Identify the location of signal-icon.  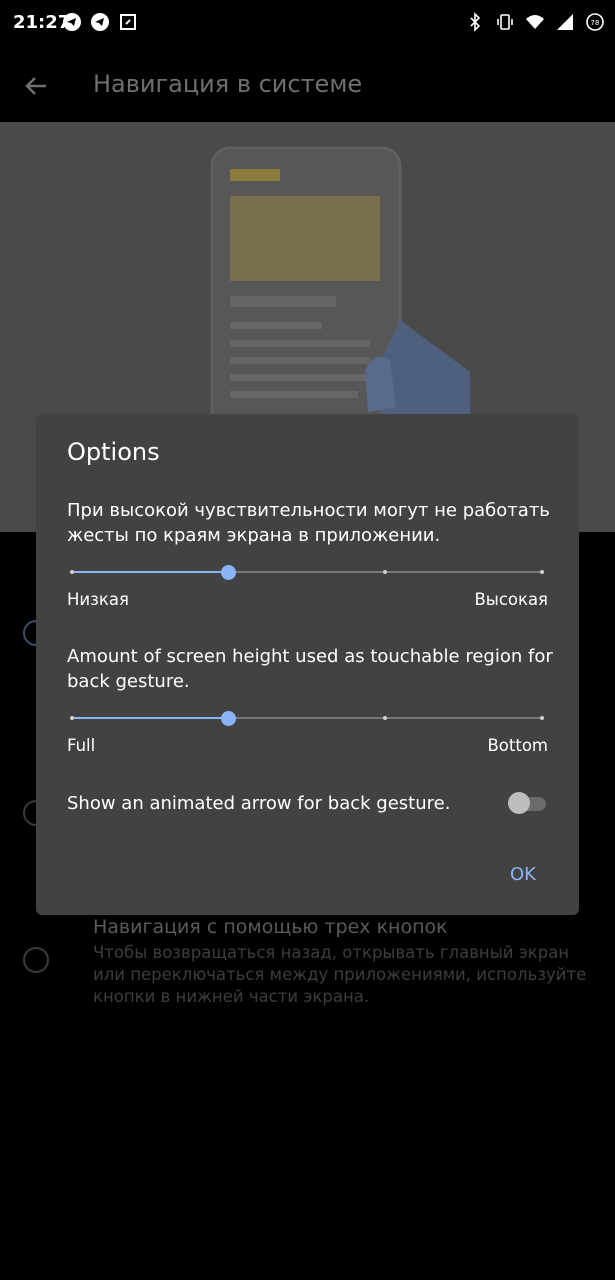
(565, 22).